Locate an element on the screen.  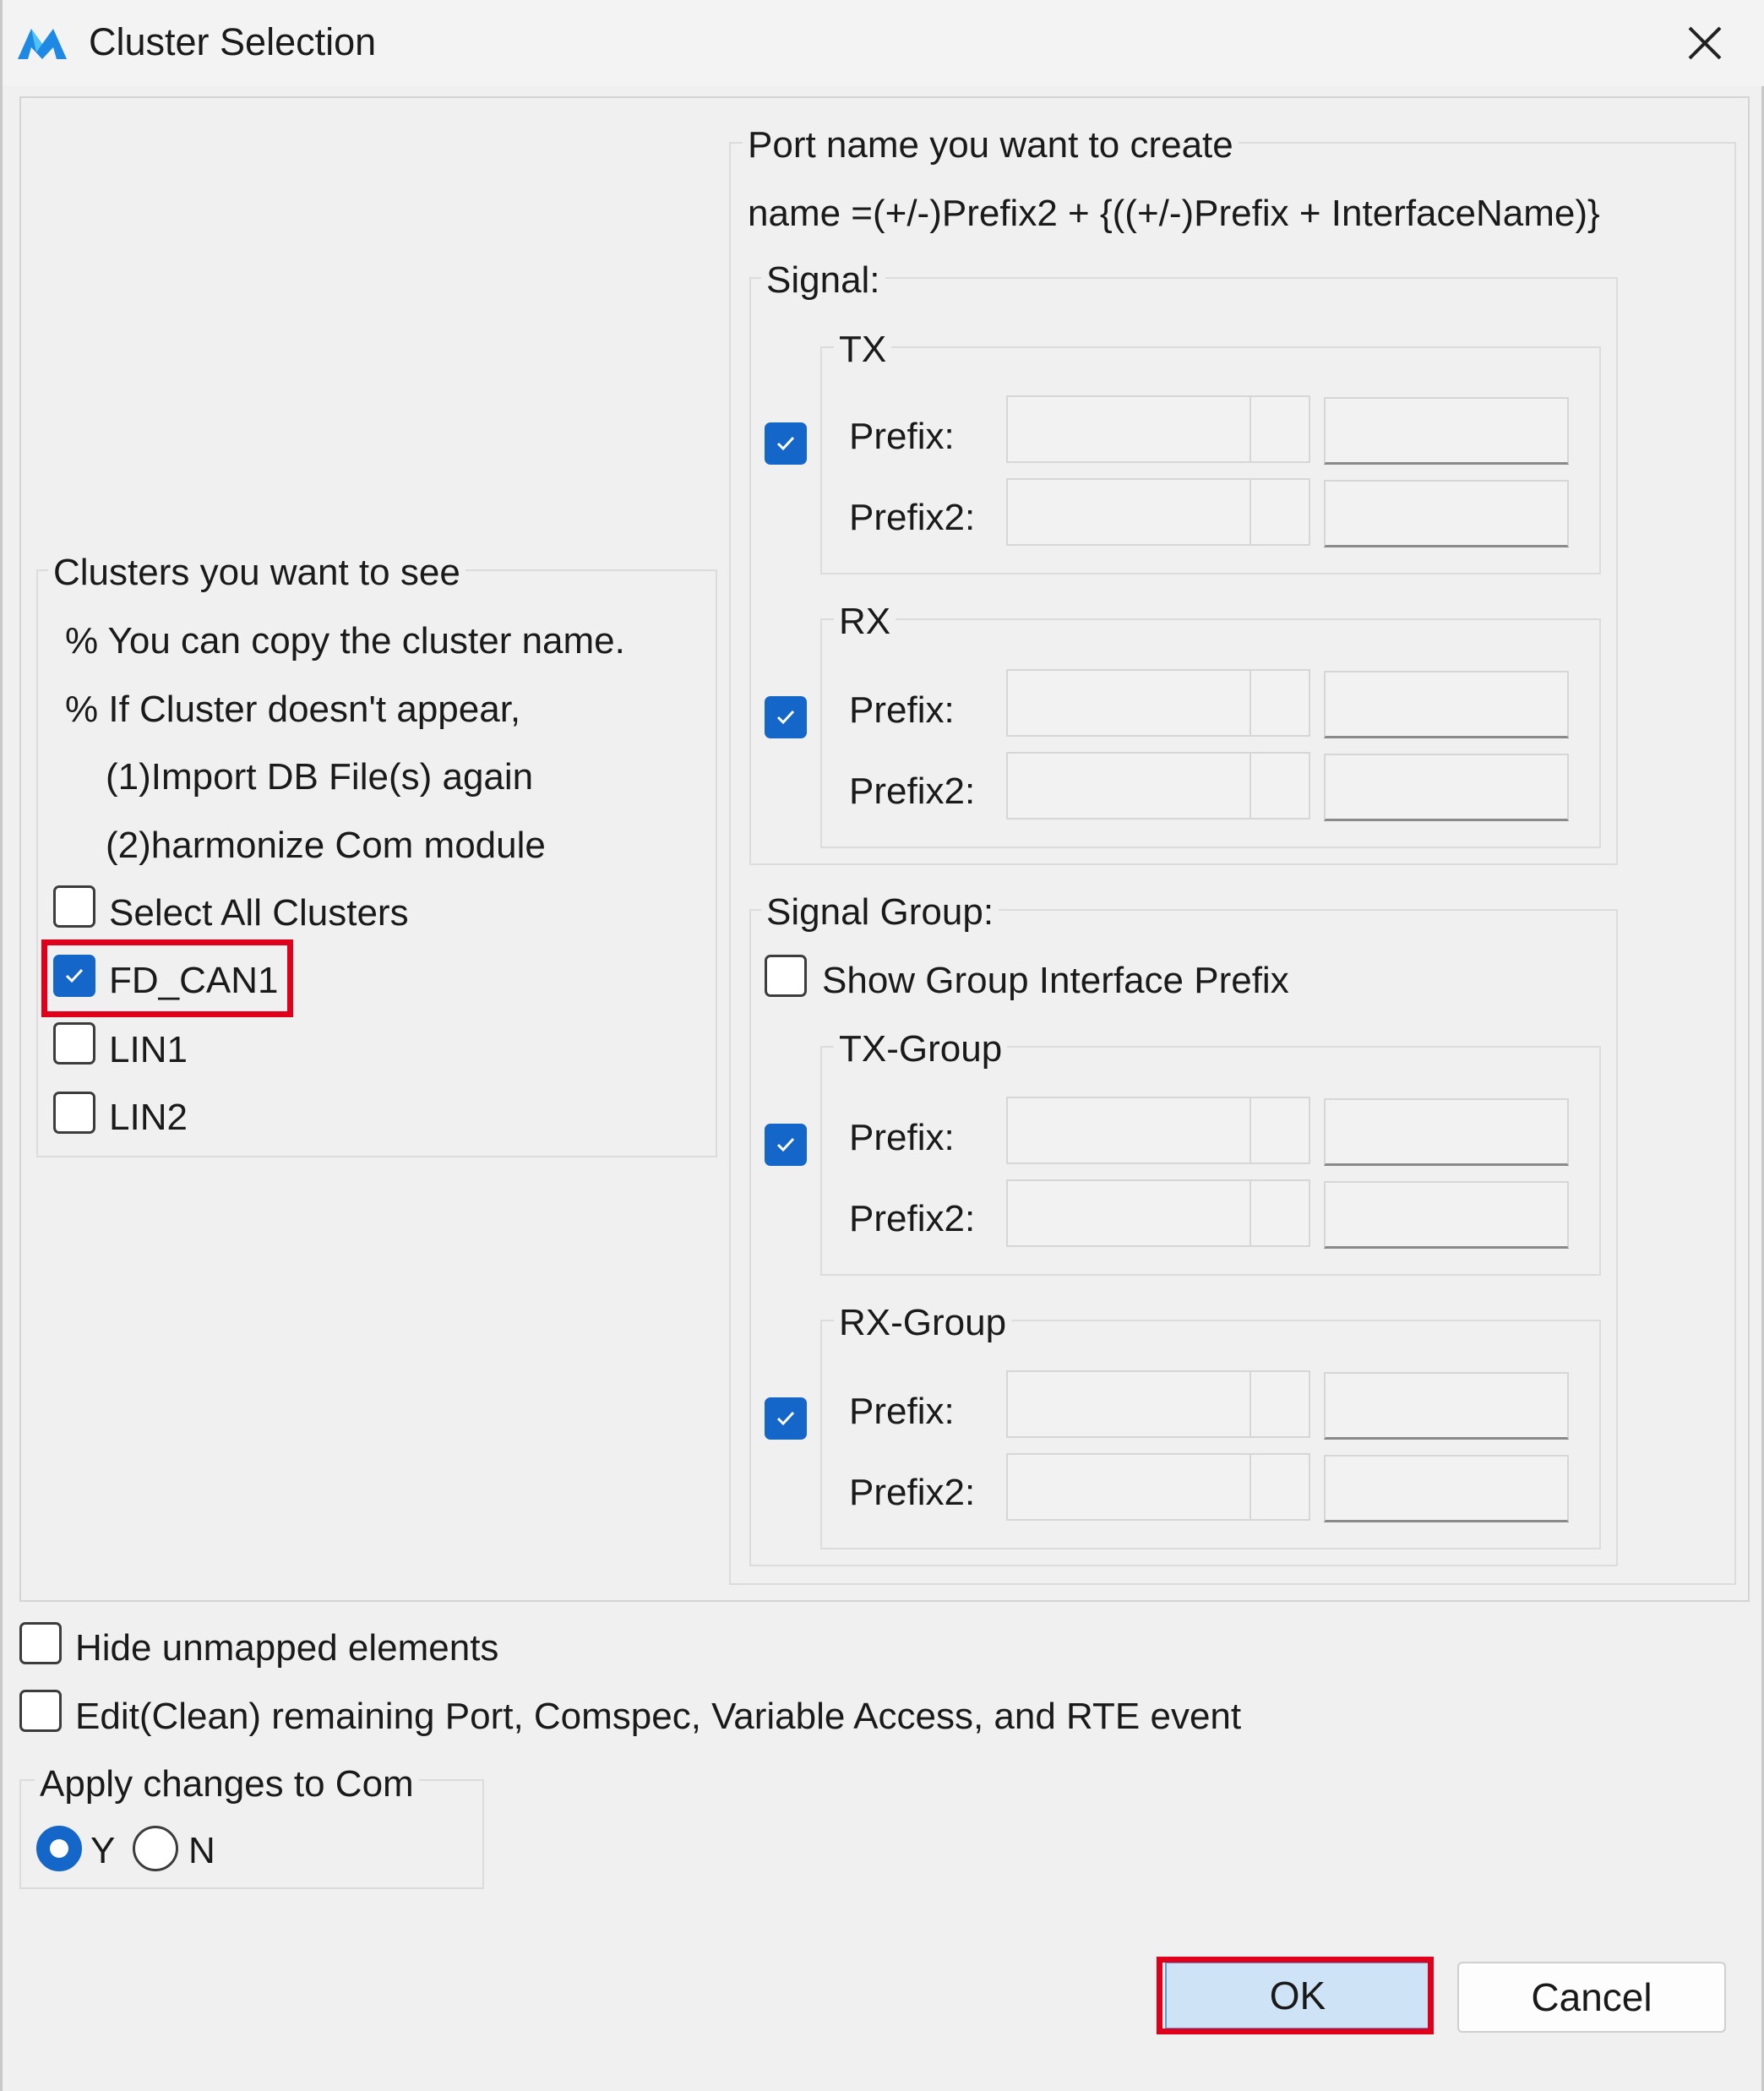
cluster-lin1-checkbox is located at coordinates (74, 1043).